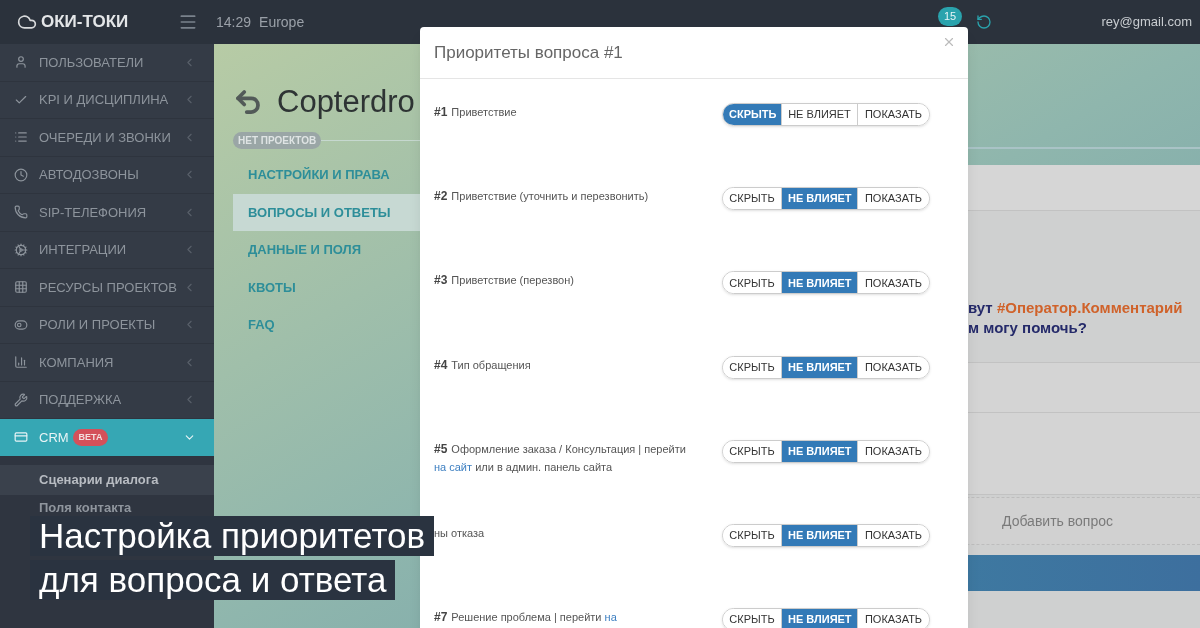  What do you see at coordinates (105, 137) in the screenshot?
I see `sidebar-item-label: ОЧЕРЕДИ И ЗВОНКИ` at bounding box center [105, 137].